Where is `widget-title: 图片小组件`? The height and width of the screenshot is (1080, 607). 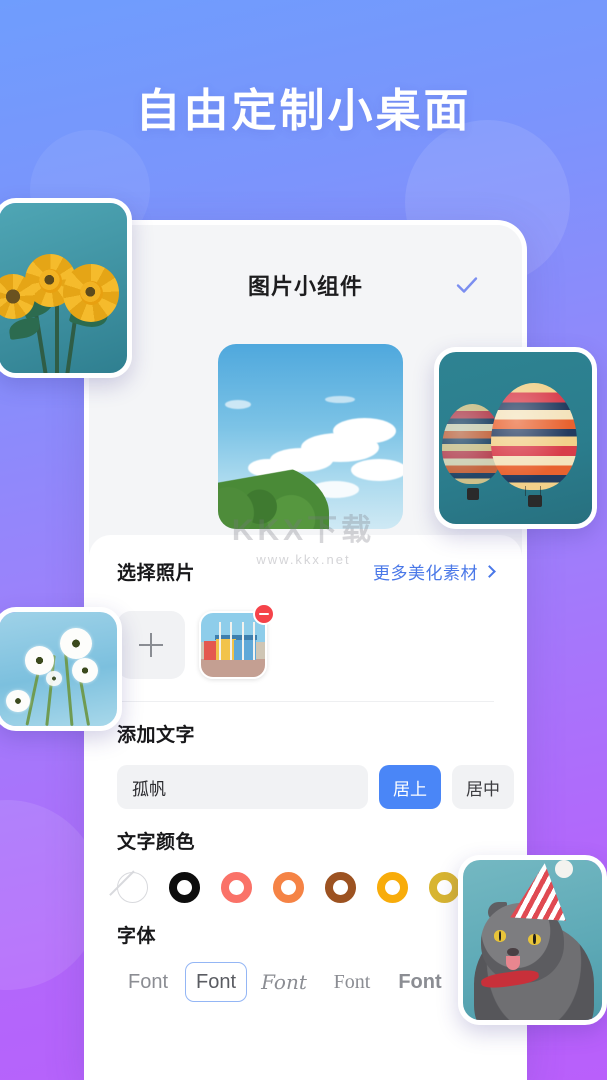
widget-title: 图片小组件 is located at coordinates (305, 286).